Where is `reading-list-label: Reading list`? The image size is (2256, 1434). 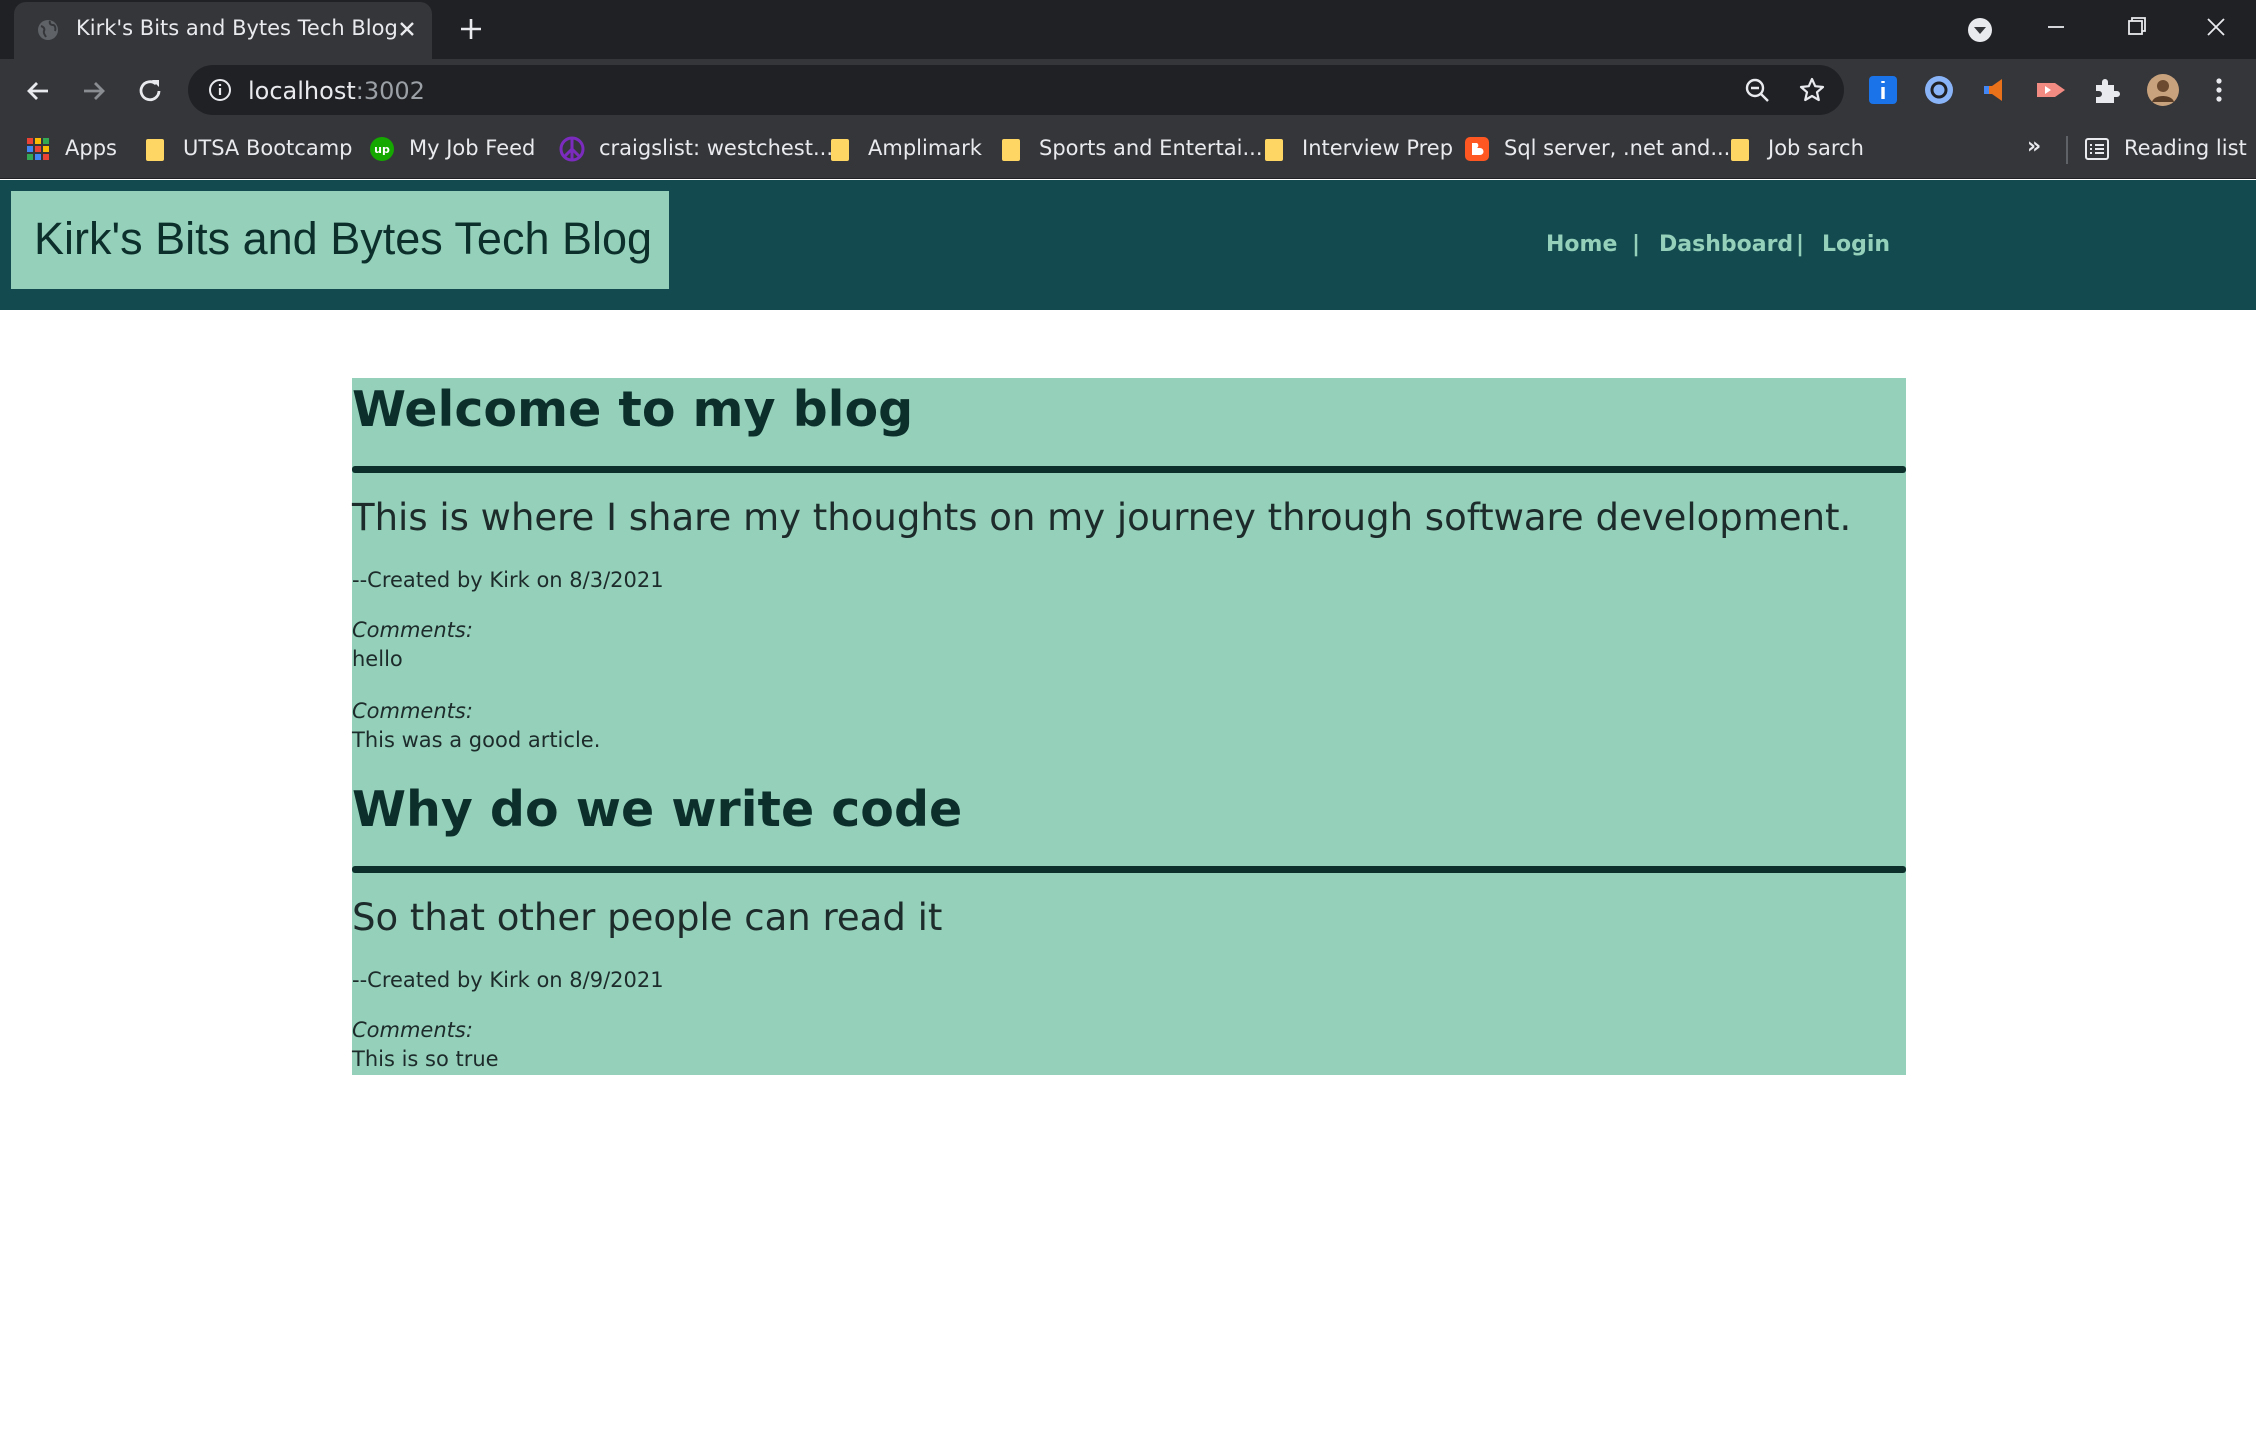 reading-list-label: Reading list is located at coordinates (2185, 148).